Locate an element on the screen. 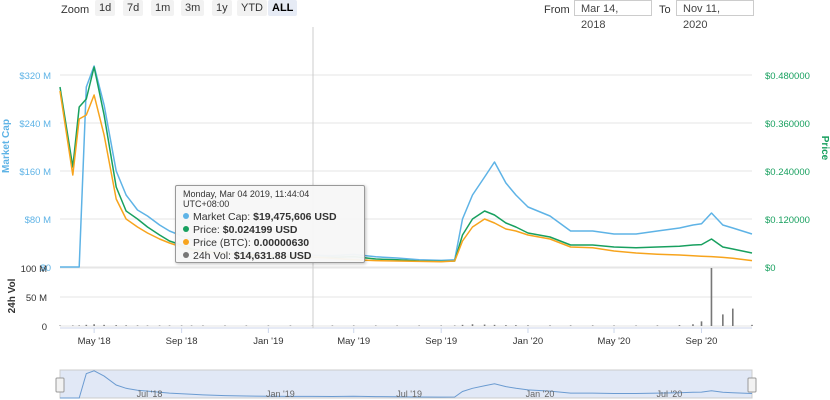 The height and width of the screenshot is (400, 830). tooltip-row-price-btc: Price (BTC): 0.00000630 is located at coordinates (270, 243).